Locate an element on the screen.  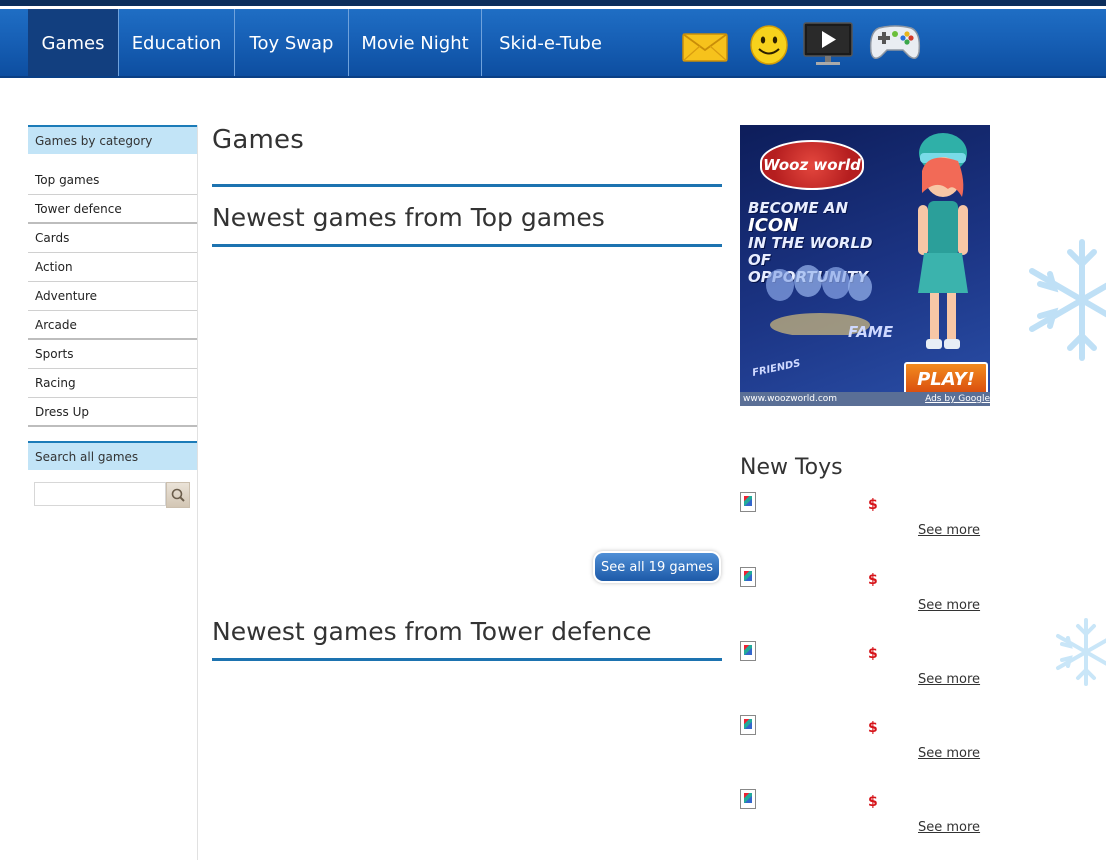
top-stripe is located at coordinates (553, 3).